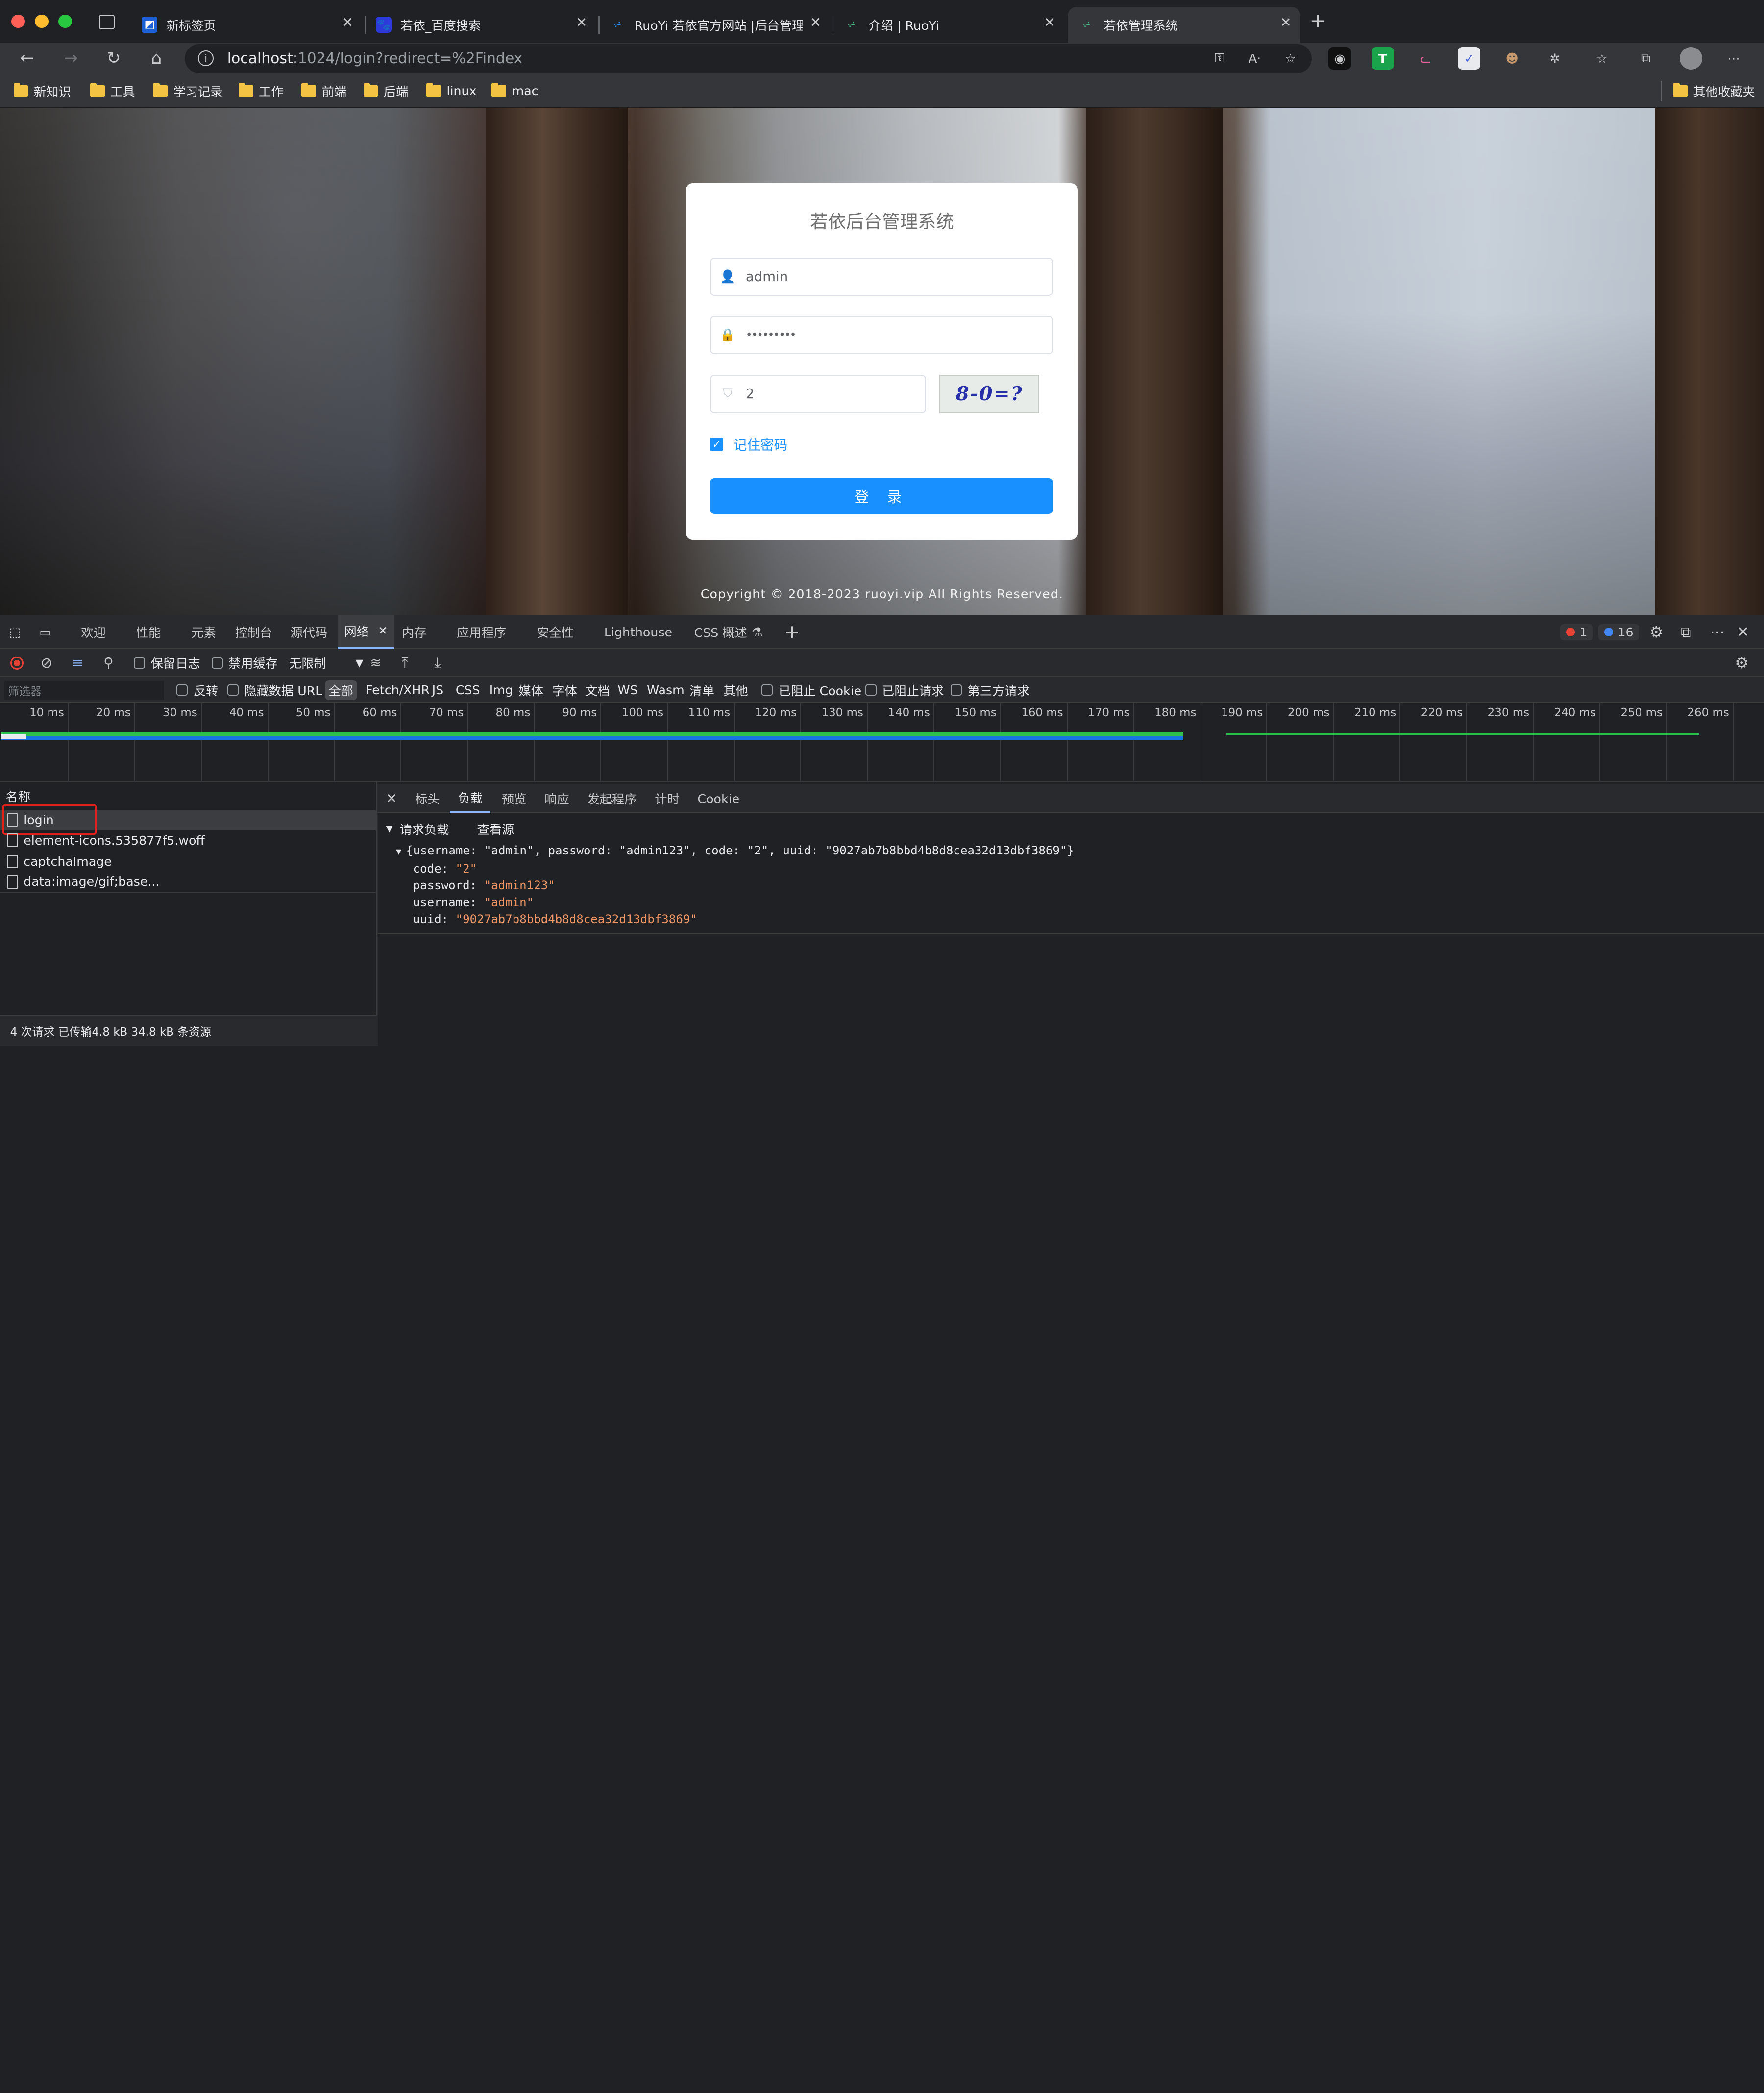 The image size is (1764, 2093). I want to click on detail-tab-headers: 标头, so click(427, 799).